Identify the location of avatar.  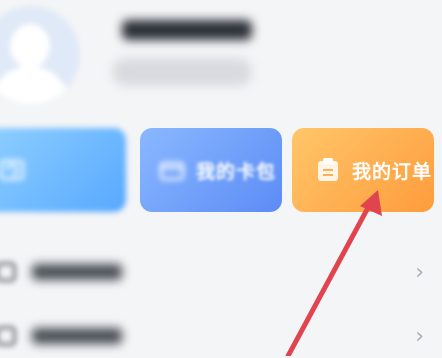
(40, 55).